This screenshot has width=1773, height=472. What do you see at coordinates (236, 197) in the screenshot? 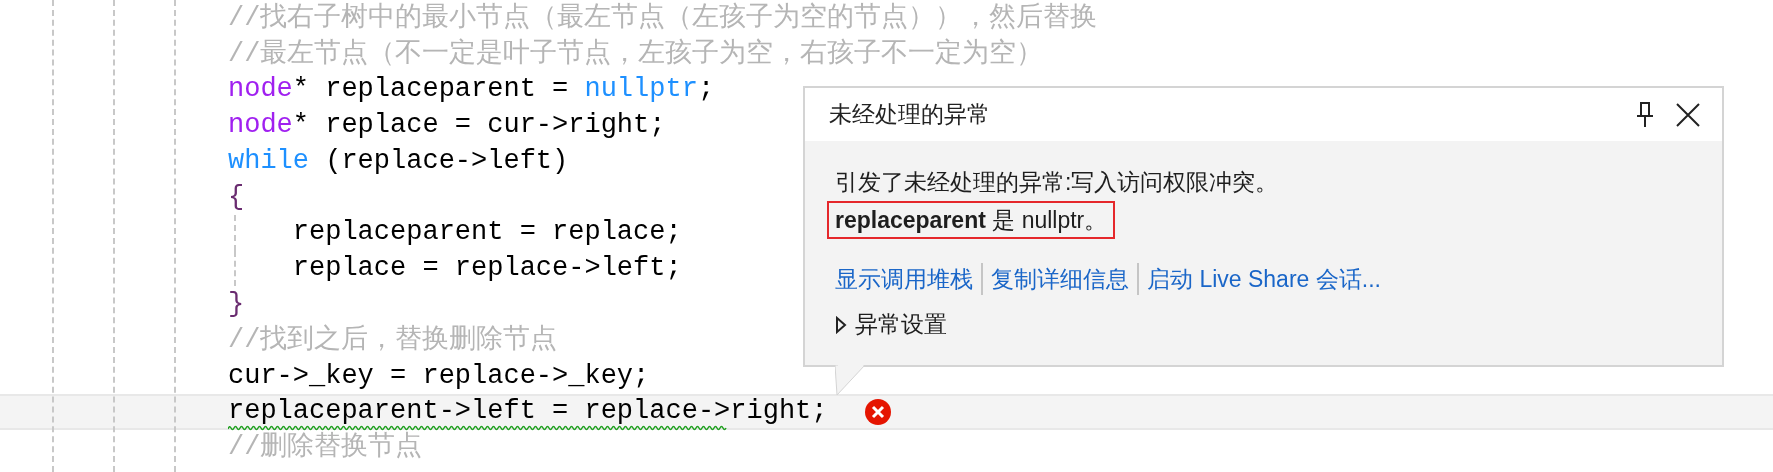
I see `code-line: {` at bounding box center [236, 197].